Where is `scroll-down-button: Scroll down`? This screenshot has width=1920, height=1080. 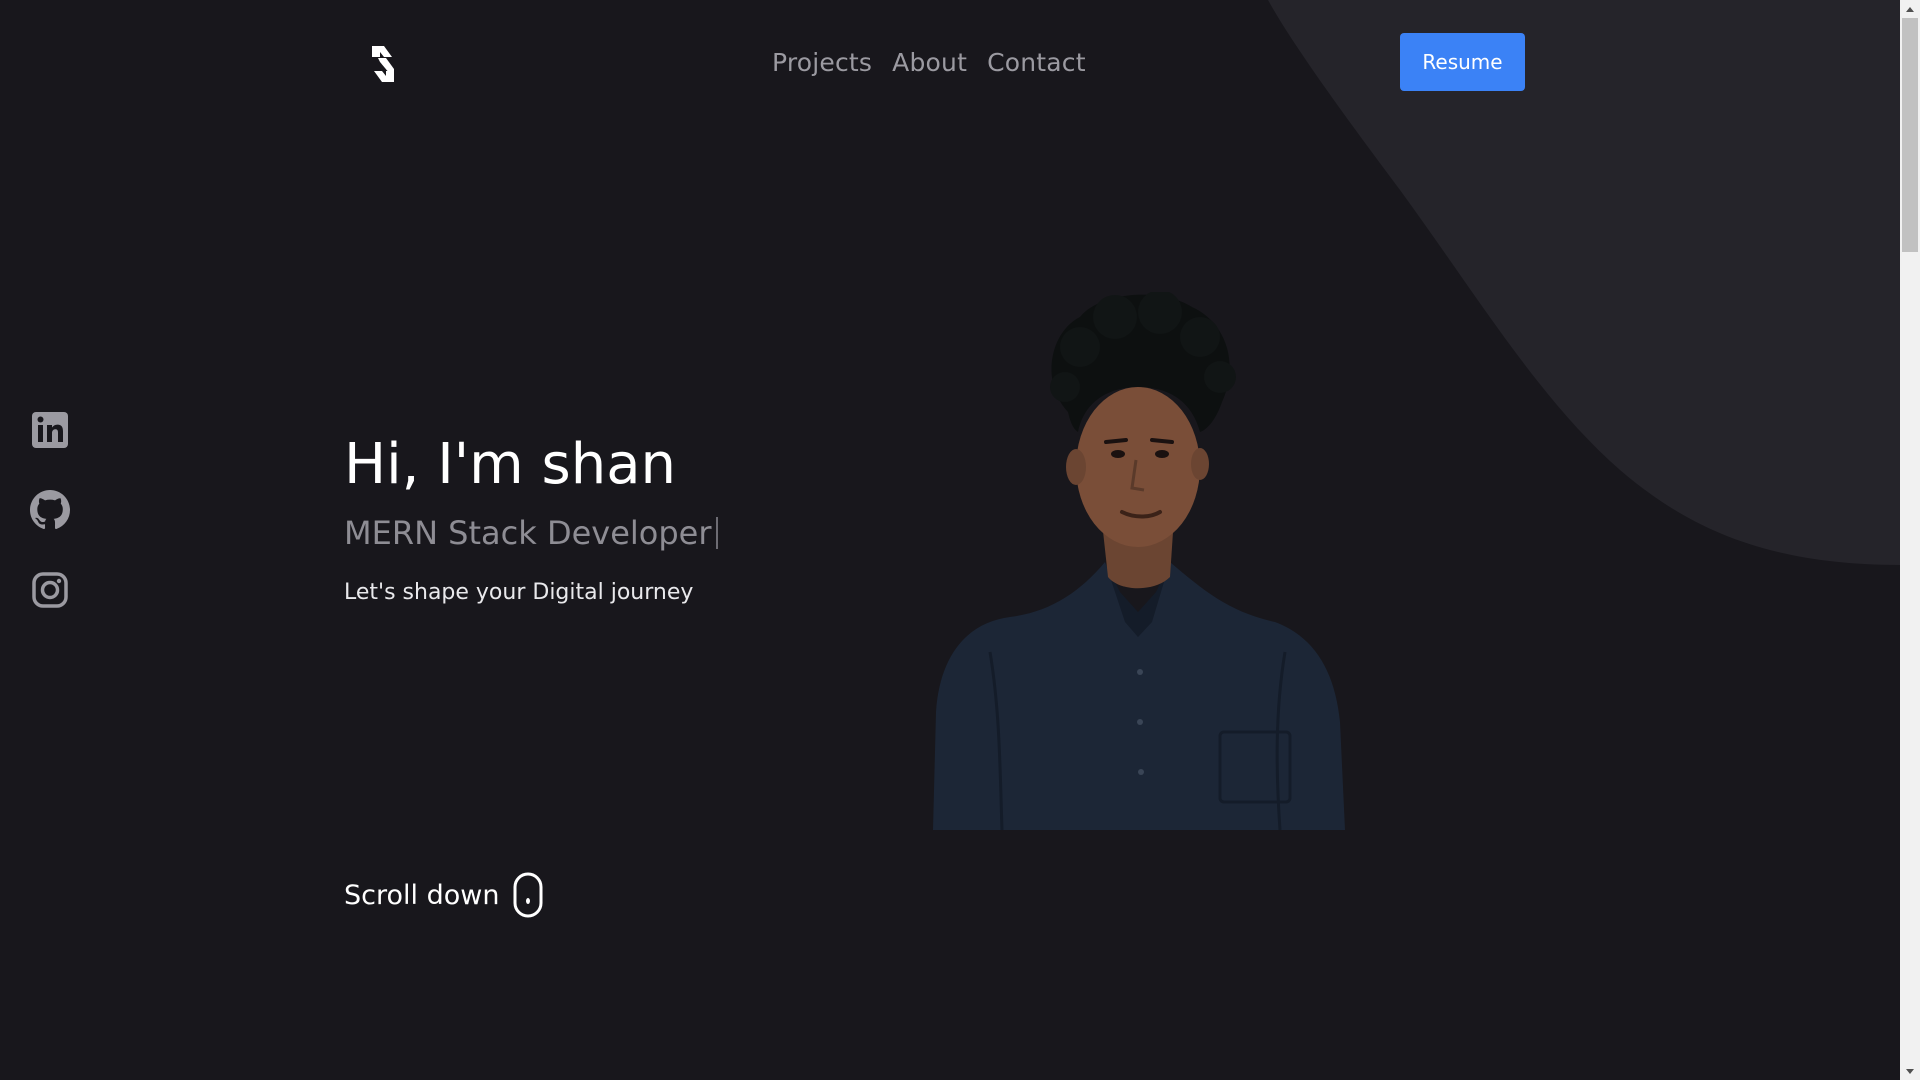
scroll-down-button: Scroll down is located at coordinates (443, 895).